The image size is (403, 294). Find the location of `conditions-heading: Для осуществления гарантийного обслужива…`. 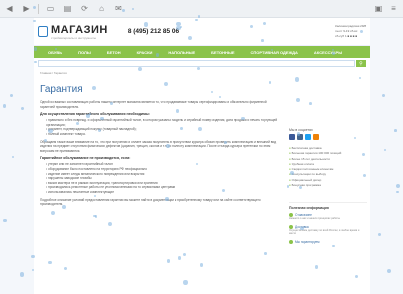

conditions-heading: Для осуществления гарантийного обслужива… is located at coordinates (95, 114).